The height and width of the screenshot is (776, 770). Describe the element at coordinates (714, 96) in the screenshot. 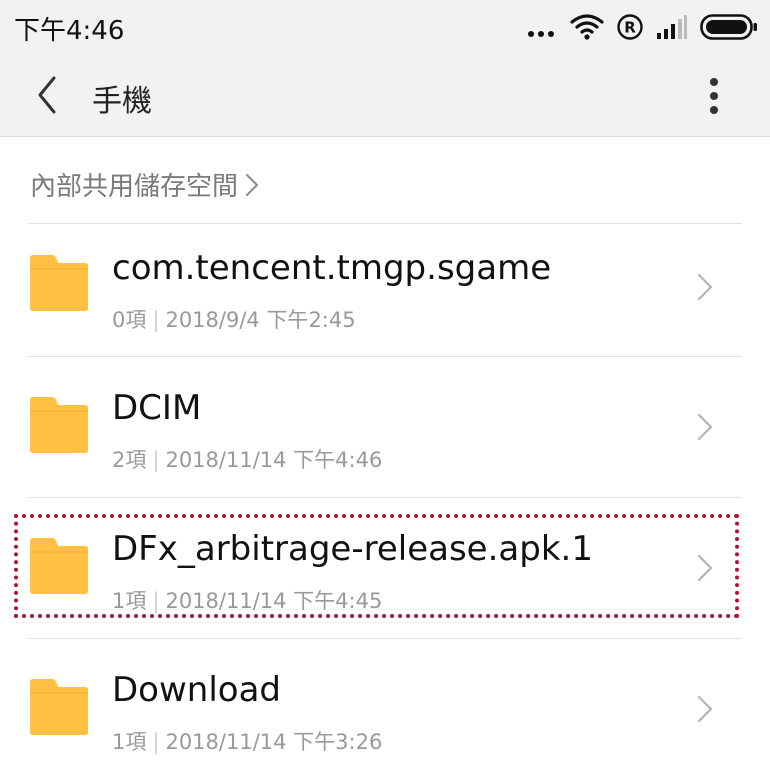

I see `more-options-button` at that location.